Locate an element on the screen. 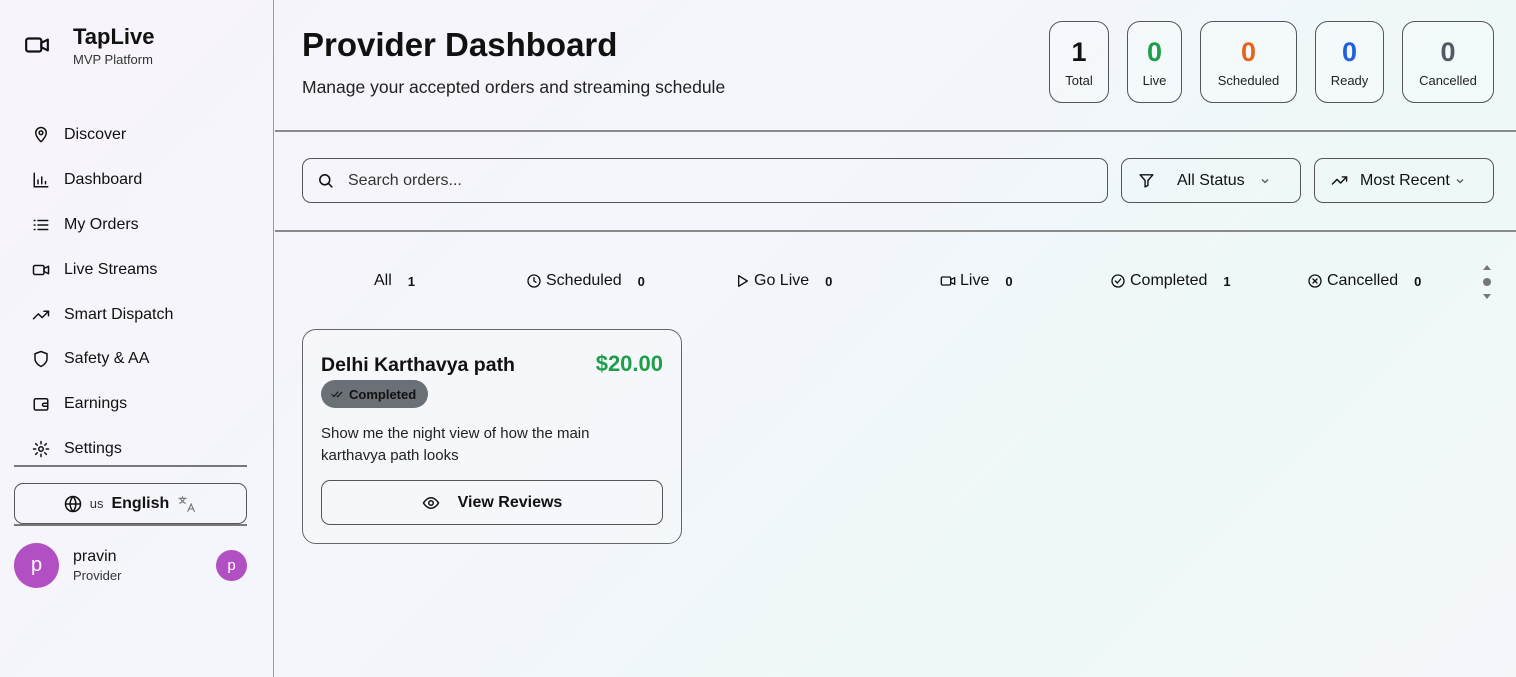 This screenshot has height=677, width=1516. stat-label: Total is located at coordinates (1079, 80).